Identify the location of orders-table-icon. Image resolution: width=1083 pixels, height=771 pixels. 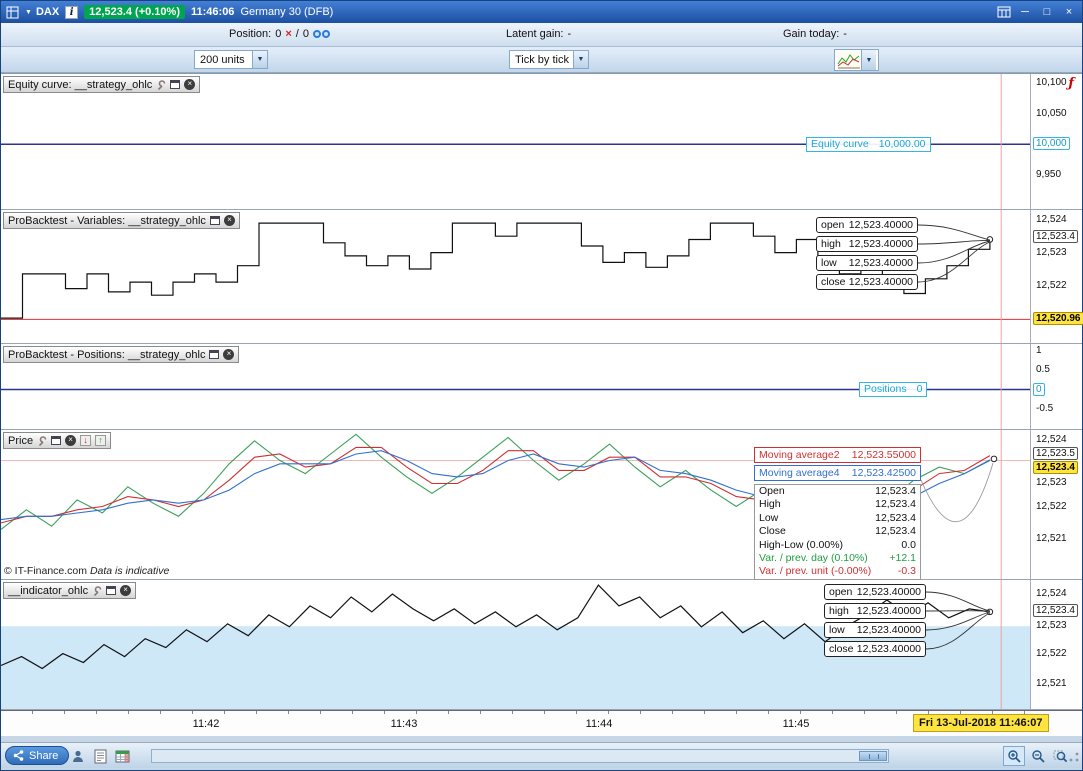
(122, 756).